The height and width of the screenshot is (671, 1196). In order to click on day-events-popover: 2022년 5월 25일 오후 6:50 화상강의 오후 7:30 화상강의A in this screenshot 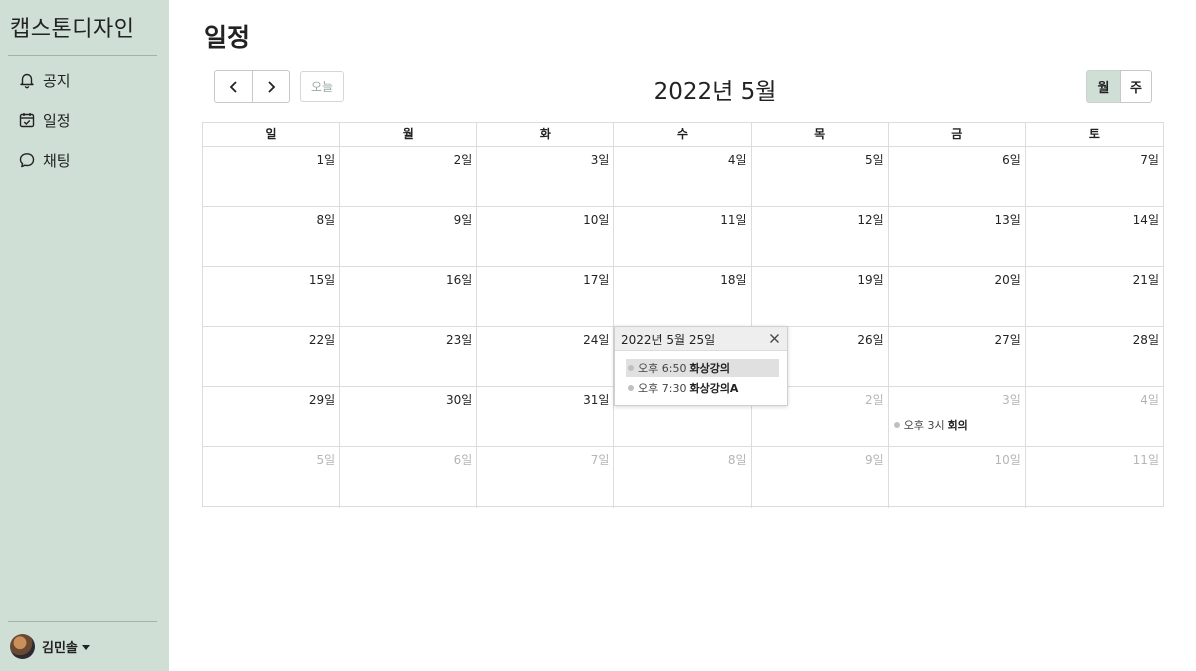, I will do `click(701, 366)`.